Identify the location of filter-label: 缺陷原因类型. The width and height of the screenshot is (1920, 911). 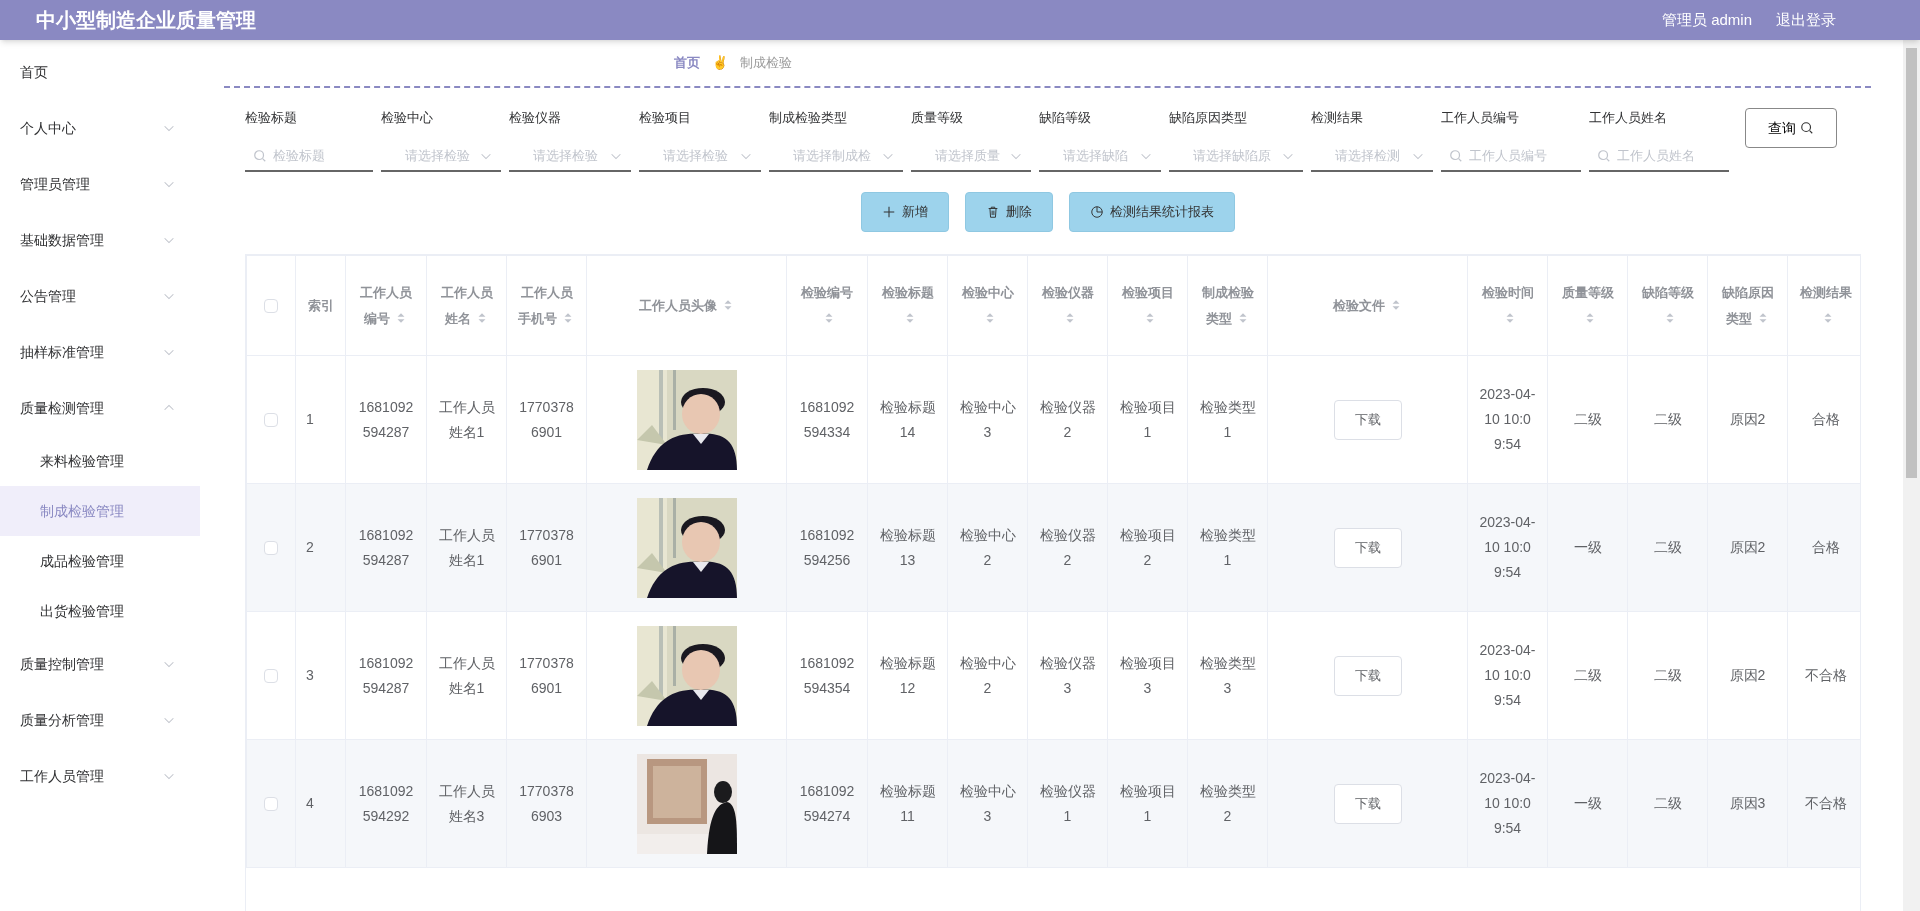
(1208, 118).